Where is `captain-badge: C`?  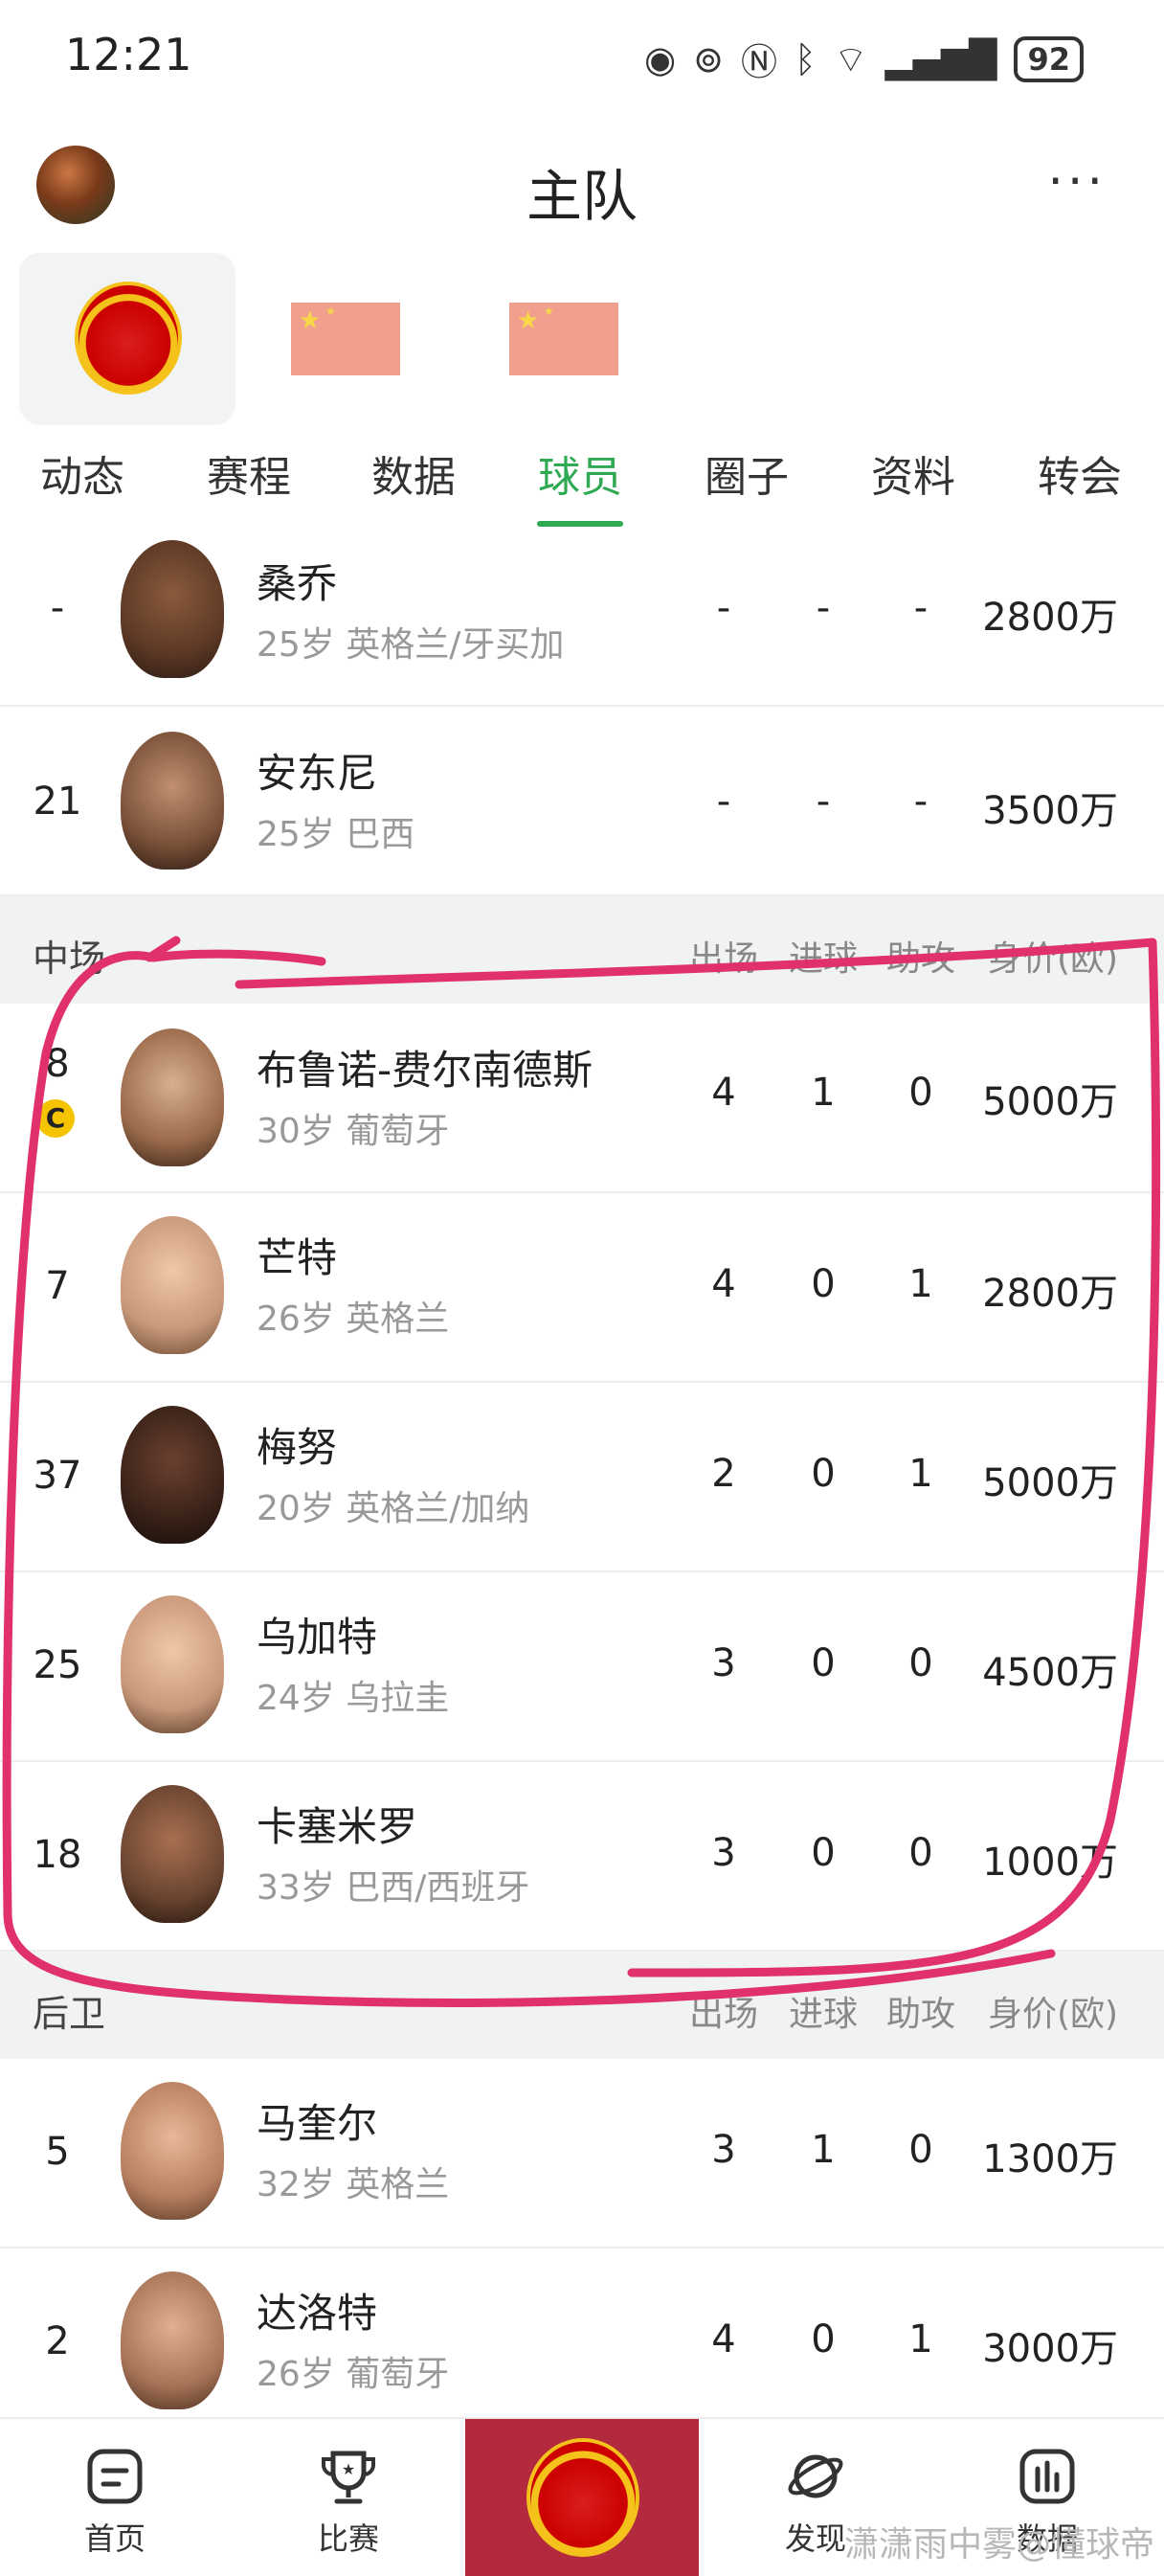 captain-badge: C is located at coordinates (55, 1118).